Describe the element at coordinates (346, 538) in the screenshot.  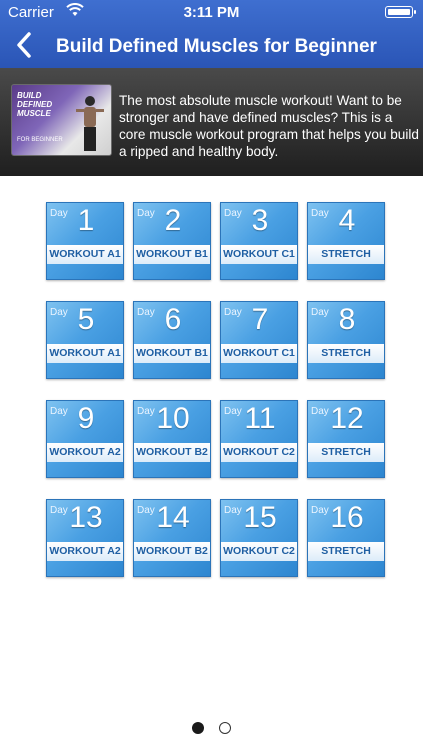
I see `day-tile: Day 16 STRETCH` at that location.